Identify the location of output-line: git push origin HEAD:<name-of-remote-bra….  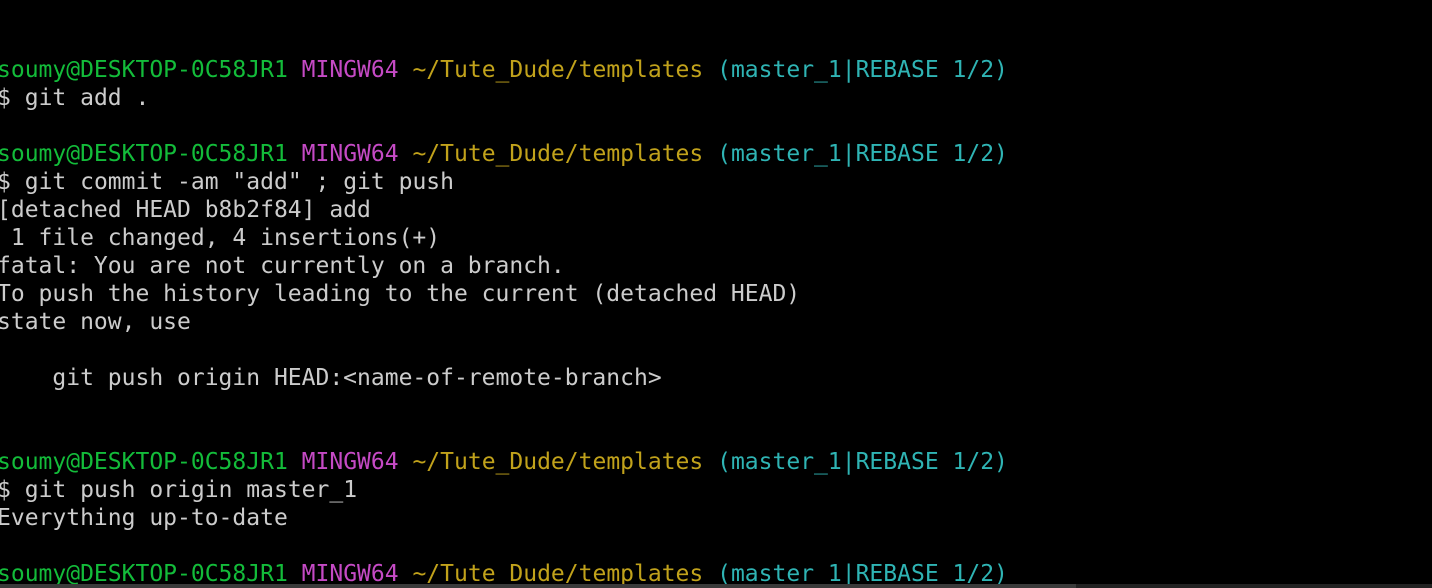
(331, 378).